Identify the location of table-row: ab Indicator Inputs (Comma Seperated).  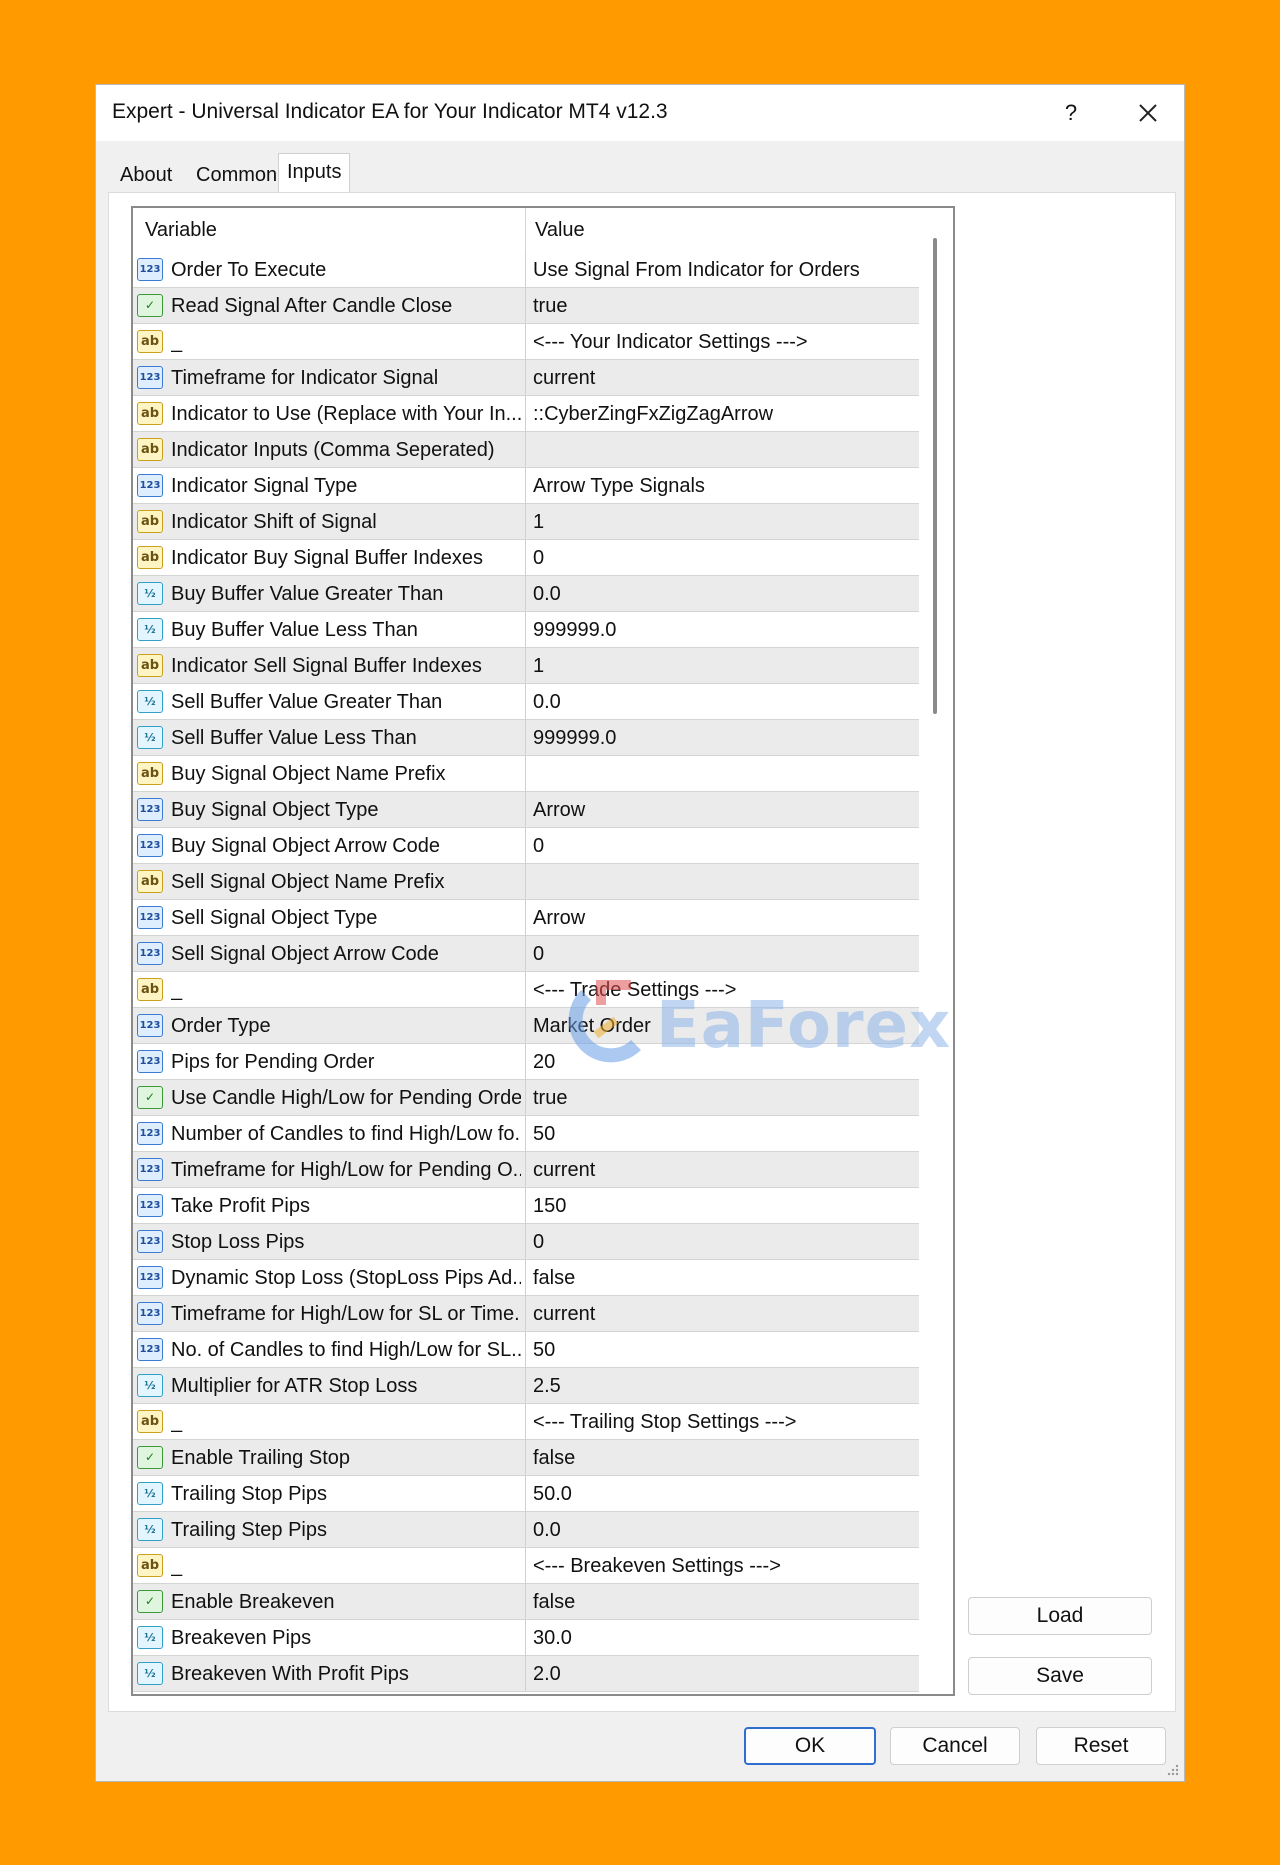
(526, 450).